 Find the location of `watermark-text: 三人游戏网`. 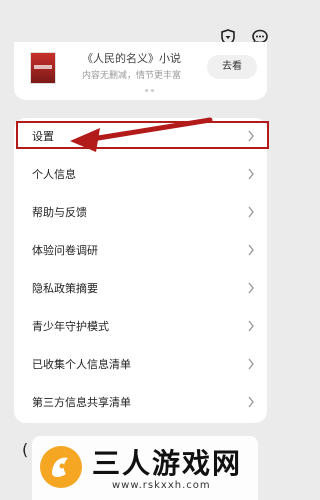

watermark-text: 三人游戏网 is located at coordinates (167, 463).